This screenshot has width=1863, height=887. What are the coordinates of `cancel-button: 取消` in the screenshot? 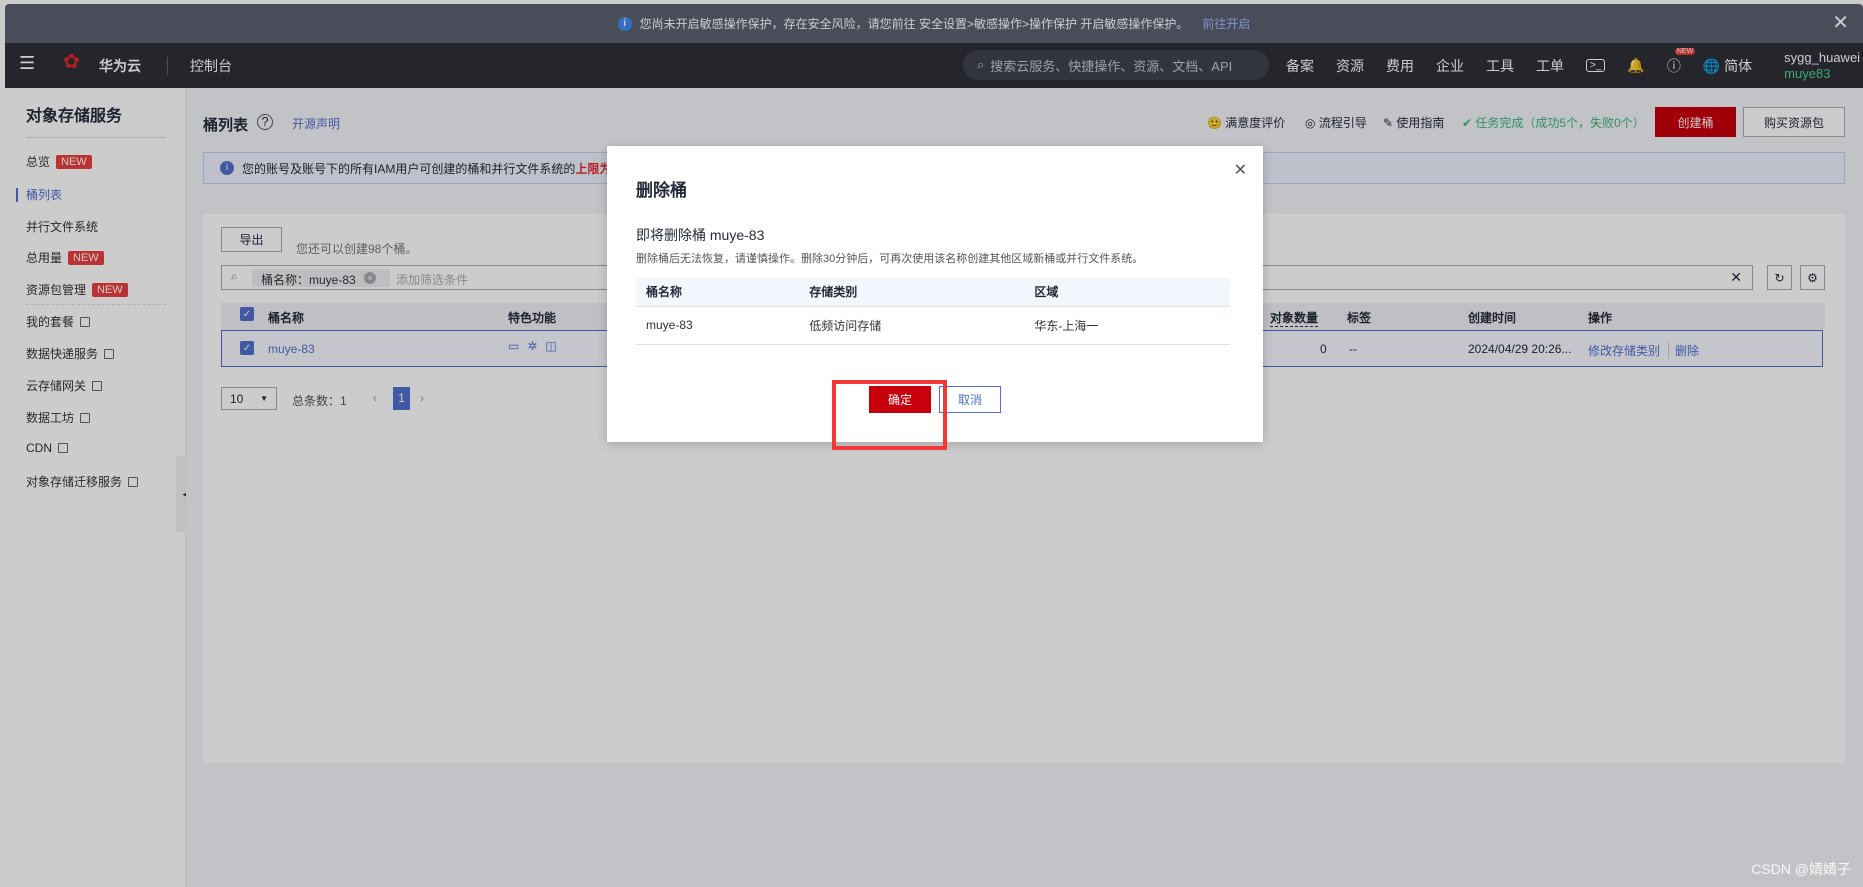 It's located at (970, 399).